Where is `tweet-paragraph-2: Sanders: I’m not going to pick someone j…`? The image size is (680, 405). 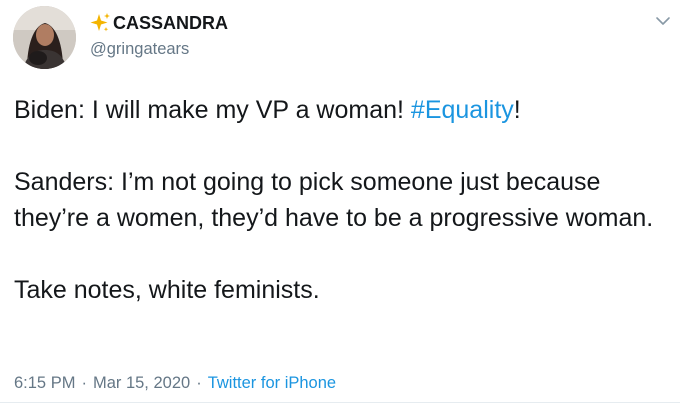
tweet-paragraph-2: Sanders: I’m not going to pick someone j… is located at coordinates (334, 200).